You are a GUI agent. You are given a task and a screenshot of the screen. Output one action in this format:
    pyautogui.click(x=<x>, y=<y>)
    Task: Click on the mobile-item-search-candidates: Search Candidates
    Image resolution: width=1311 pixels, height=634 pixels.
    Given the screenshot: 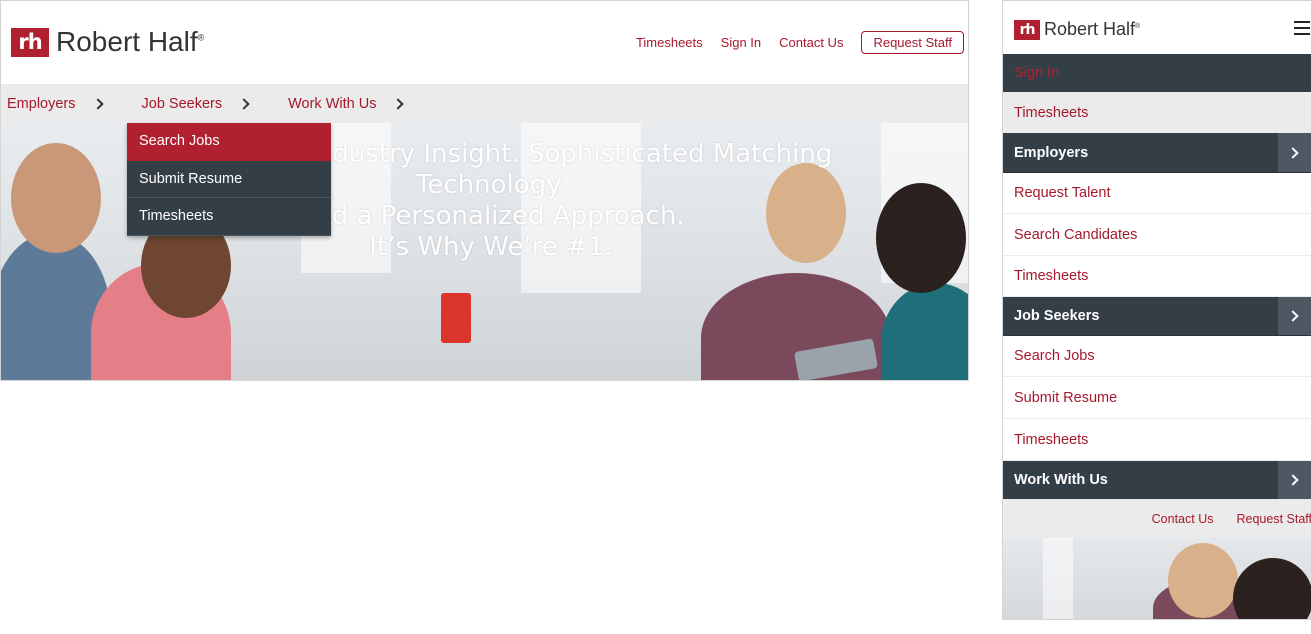 What is the action you would take?
    pyautogui.click(x=1157, y=235)
    